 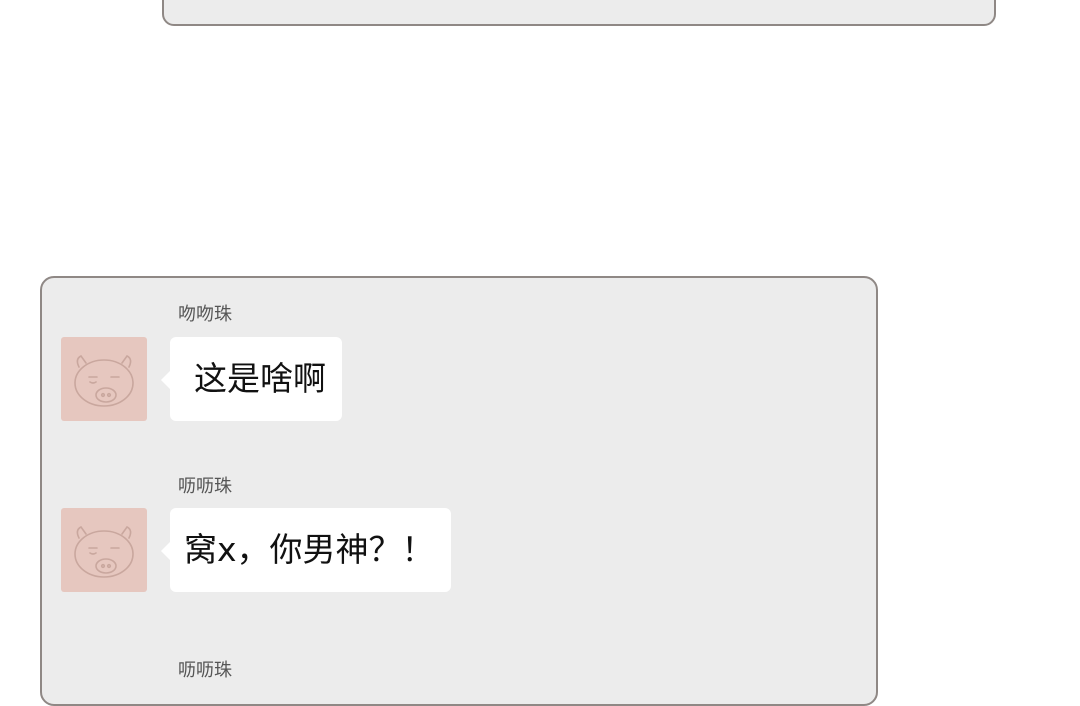 What do you see at coordinates (579, 13) in the screenshot?
I see `previous-chat-panel` at bounding box center [579, 13].